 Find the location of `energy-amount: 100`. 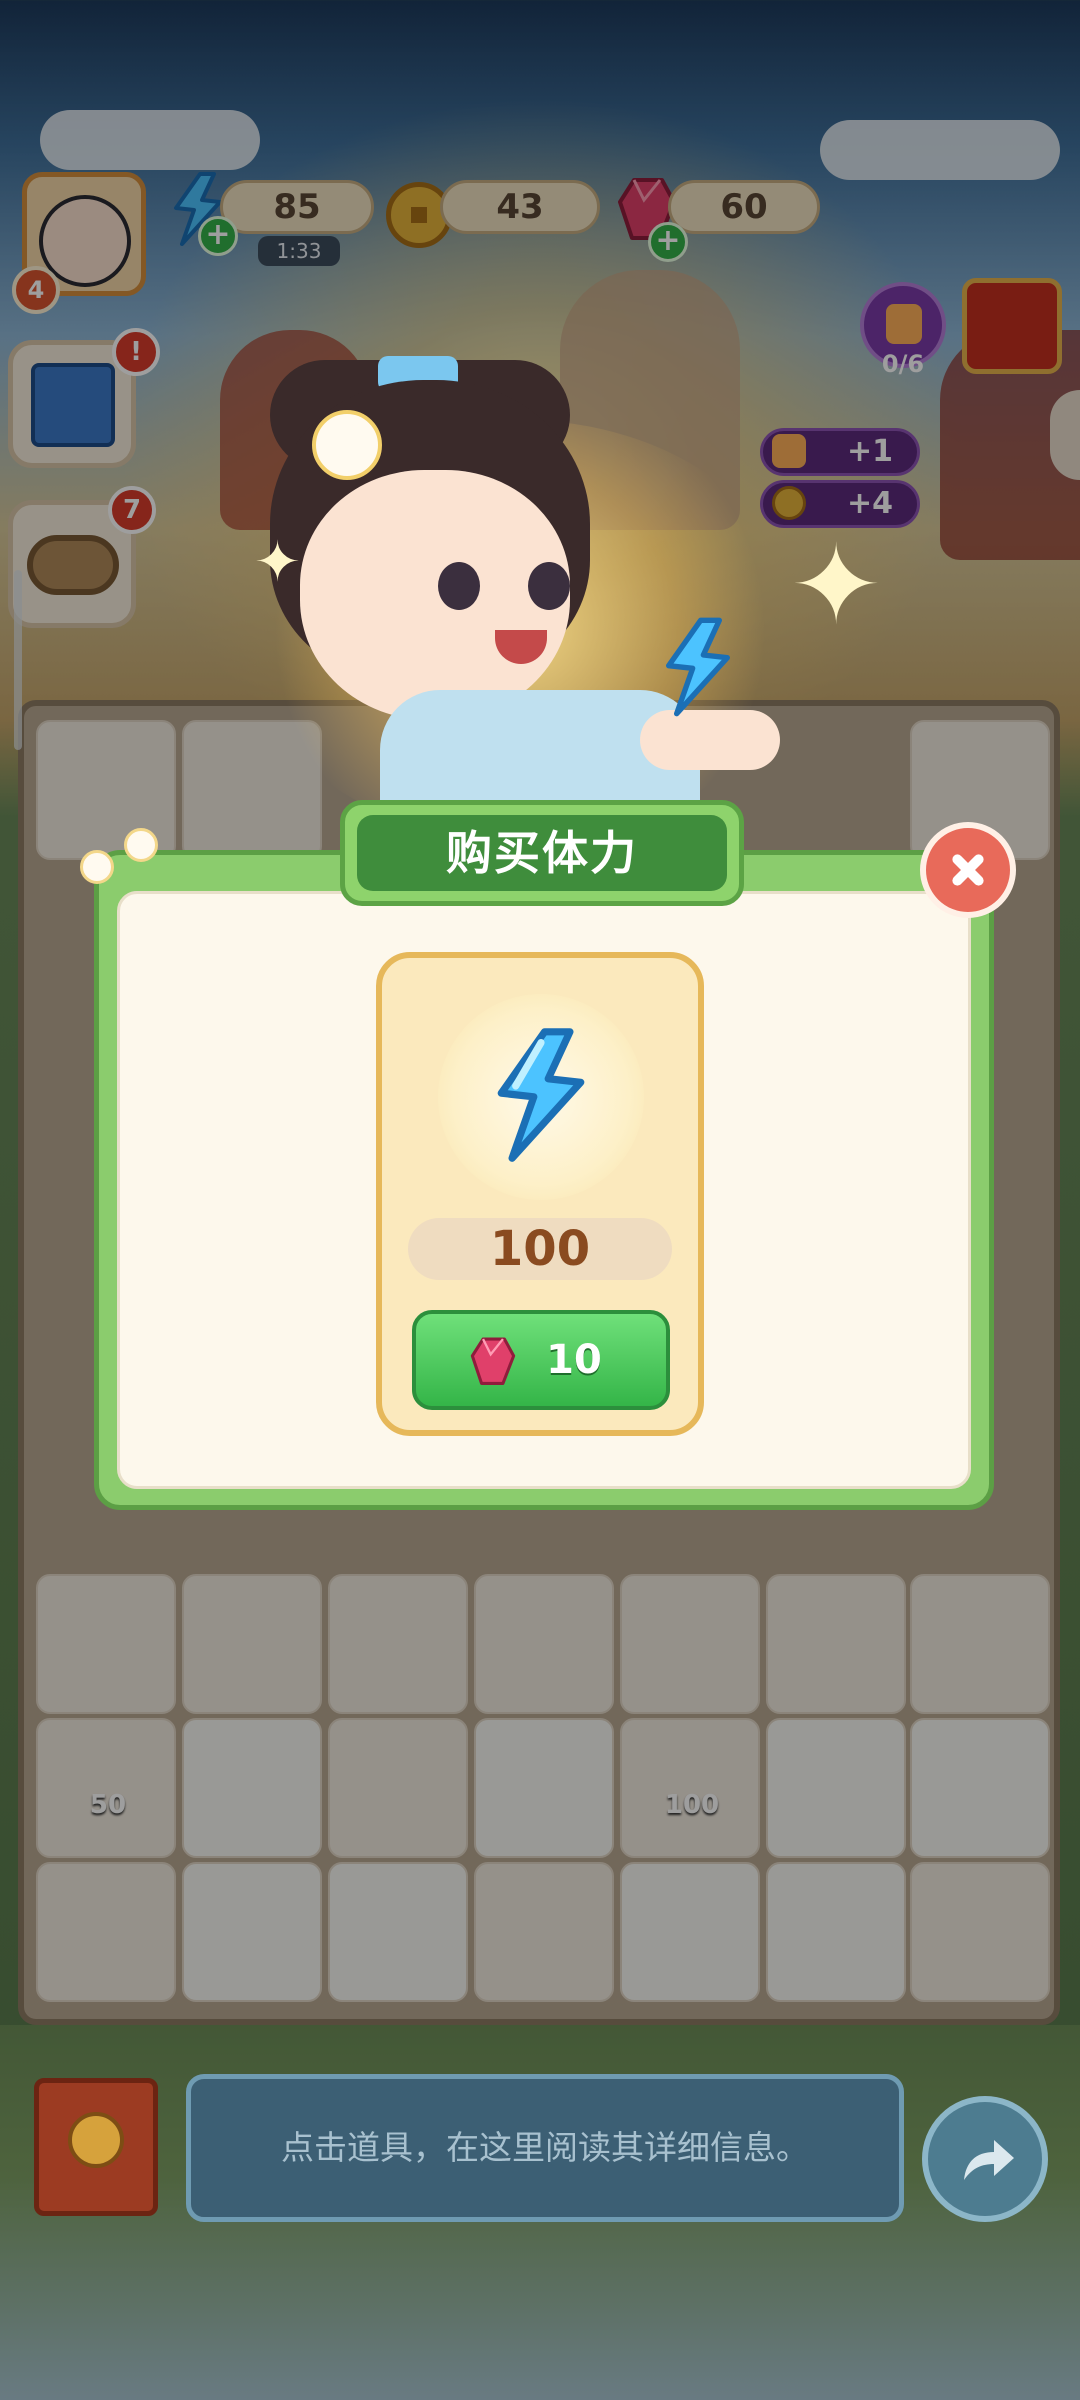

energy-amount: 100 is located at coordinates (540, 1249).